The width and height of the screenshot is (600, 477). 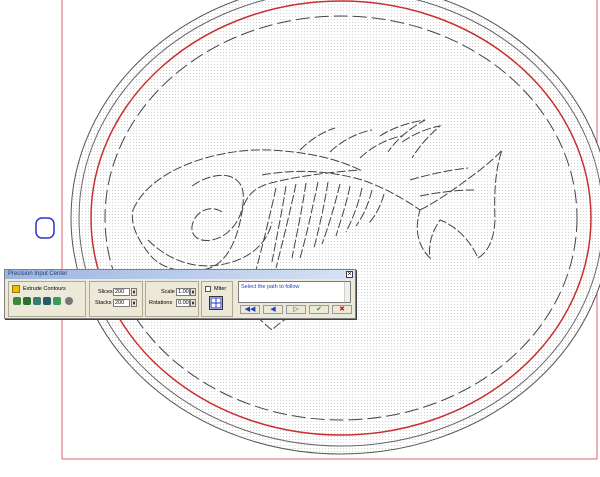 What do you see at coordinates (180, 274) in the screenshot?
I see `dialog-titlebar: Precision Input Center ×` at bounding box center [180, 274].